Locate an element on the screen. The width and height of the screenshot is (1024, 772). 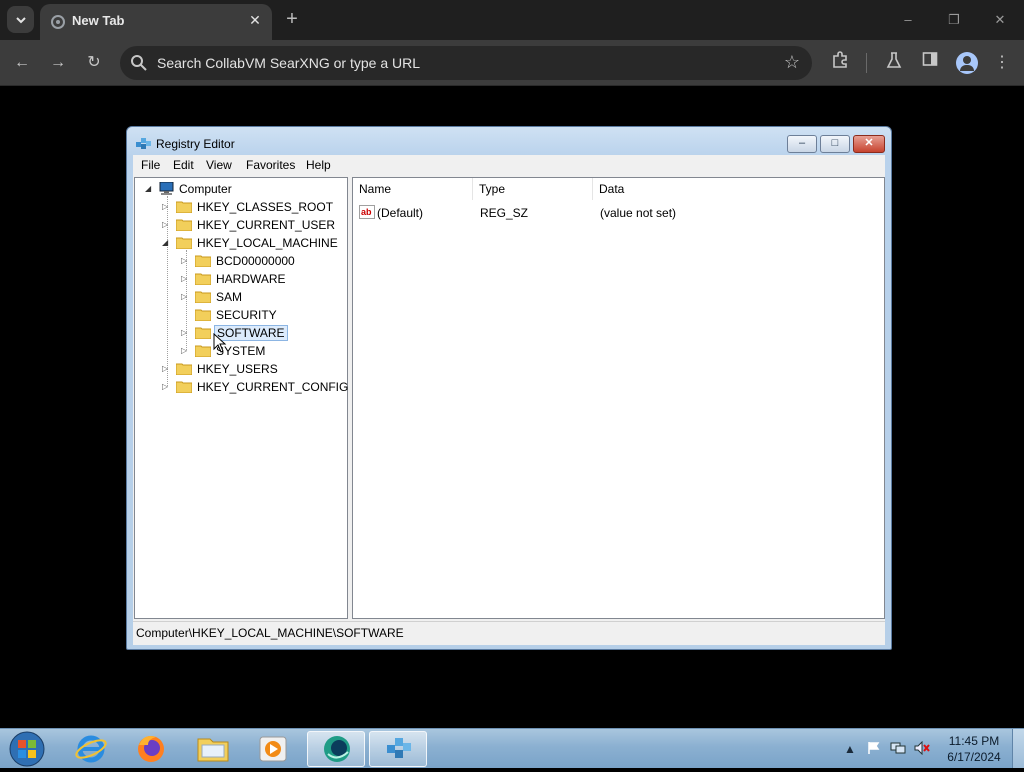
taskbar-internet-explorer is located at coordinates (91, 749).